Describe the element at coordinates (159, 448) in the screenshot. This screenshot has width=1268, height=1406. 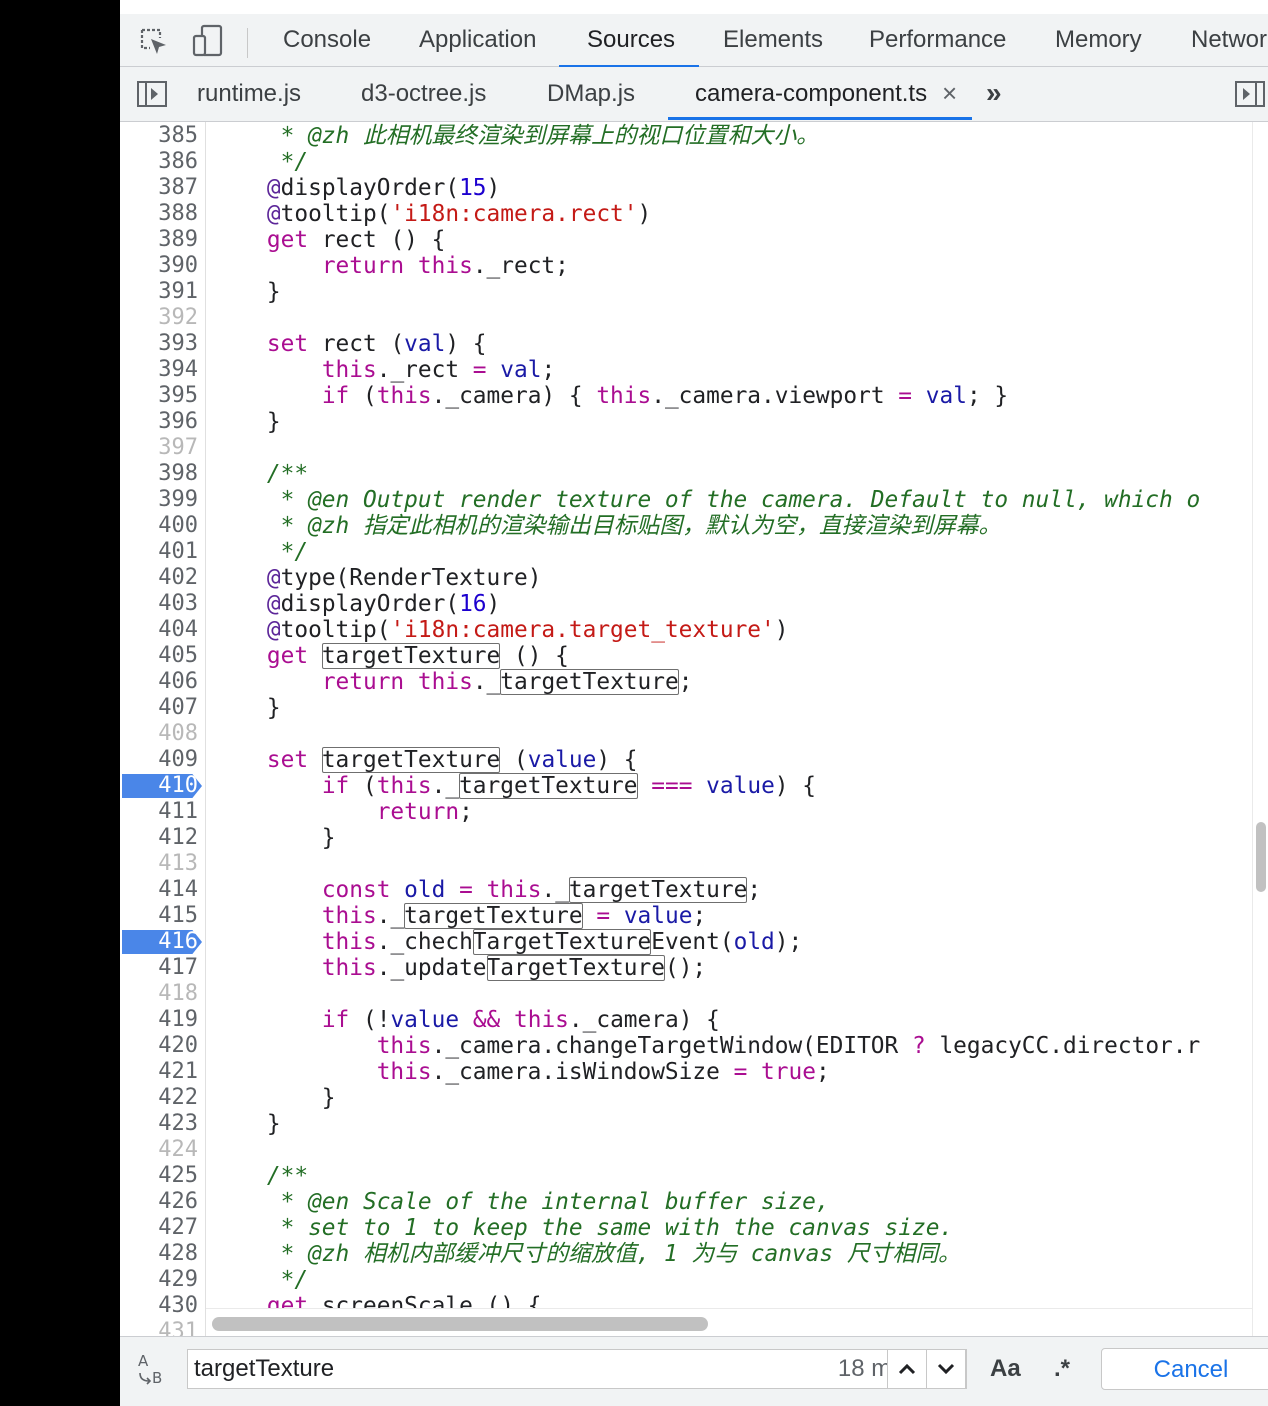
I see `line-number: 397` at that location.